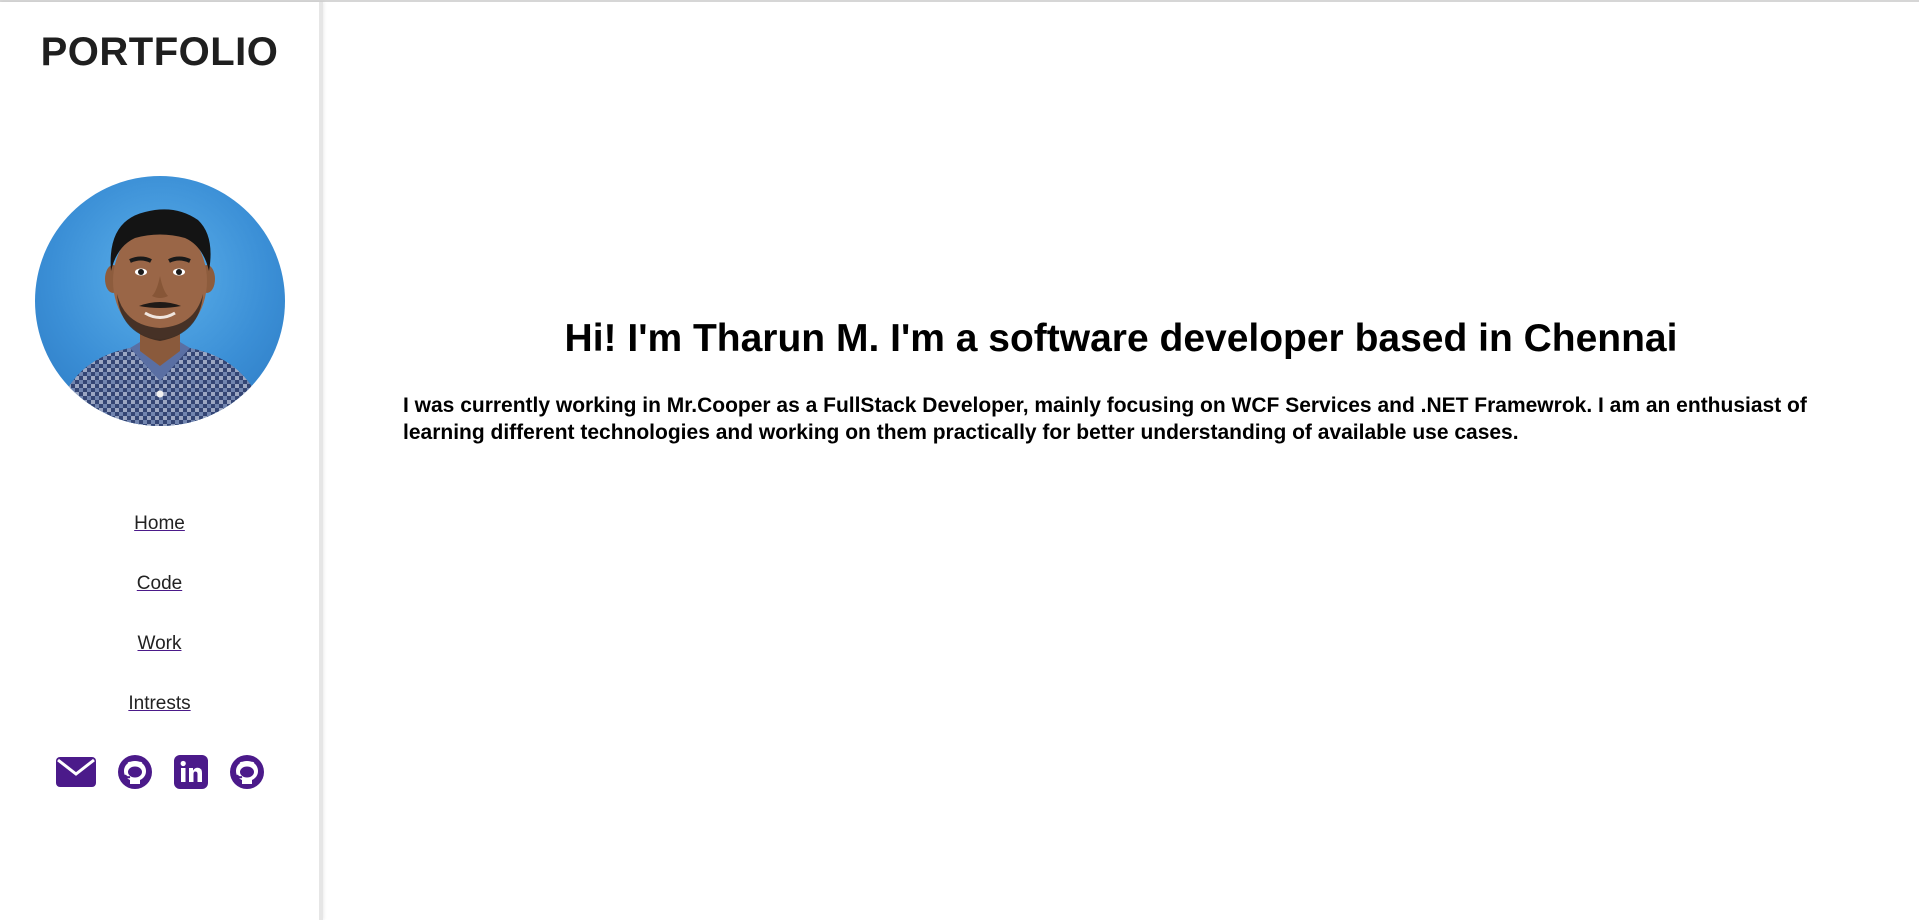 The width and height of the screenshot is (1919, 920). I want to click on profile-photo-image, so click(161, 317).